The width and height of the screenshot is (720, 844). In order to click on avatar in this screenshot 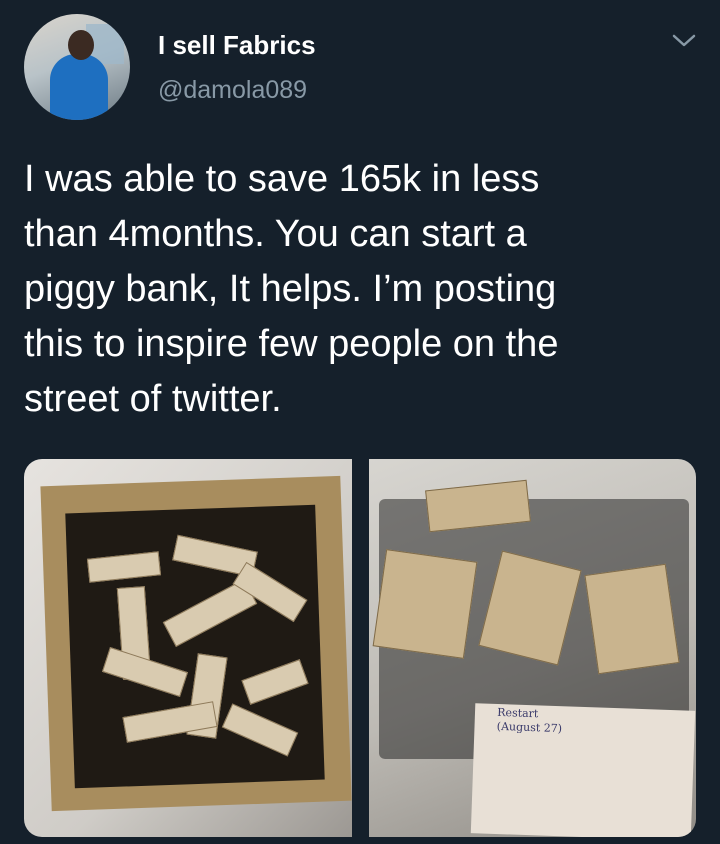, I will do `click(77, 67)`.